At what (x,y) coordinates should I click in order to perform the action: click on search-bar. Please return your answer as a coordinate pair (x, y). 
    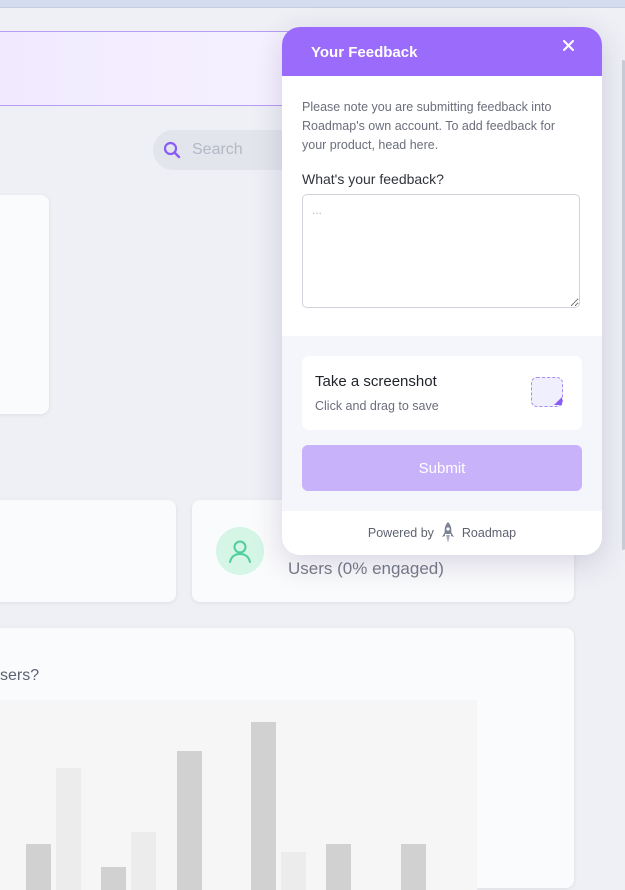
    Looking at the image, I should click on (228, 150).